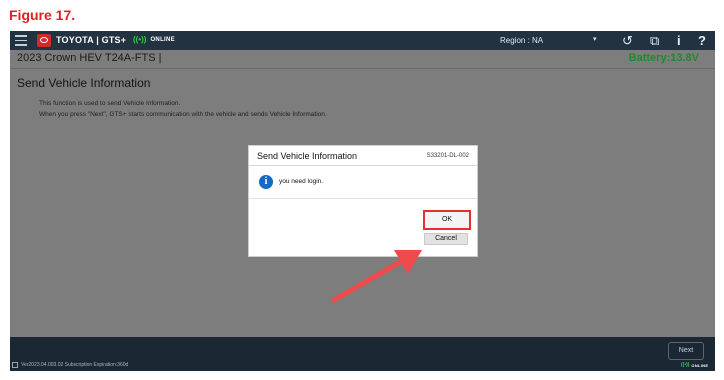  What do you see at coordinates (266, 182) in the screenshot?
I see `info-circle-icon: i` at bounding box center [266, 182].